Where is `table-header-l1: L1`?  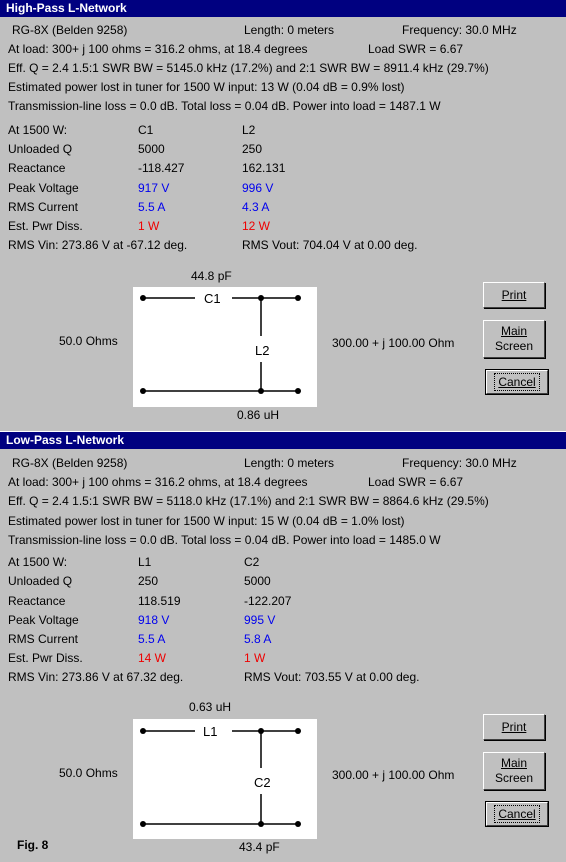
table-header-l1: L1 is located at coordinates (145, 562).